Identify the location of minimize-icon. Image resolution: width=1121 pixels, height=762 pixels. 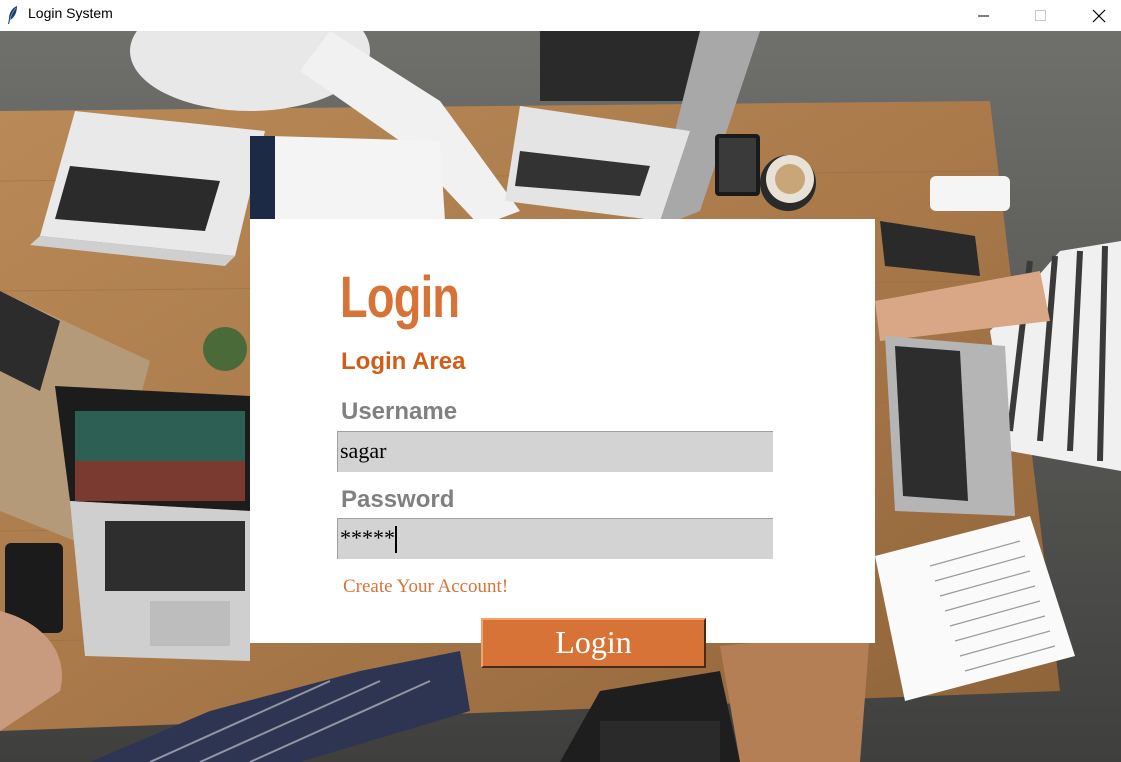
(983, 15).